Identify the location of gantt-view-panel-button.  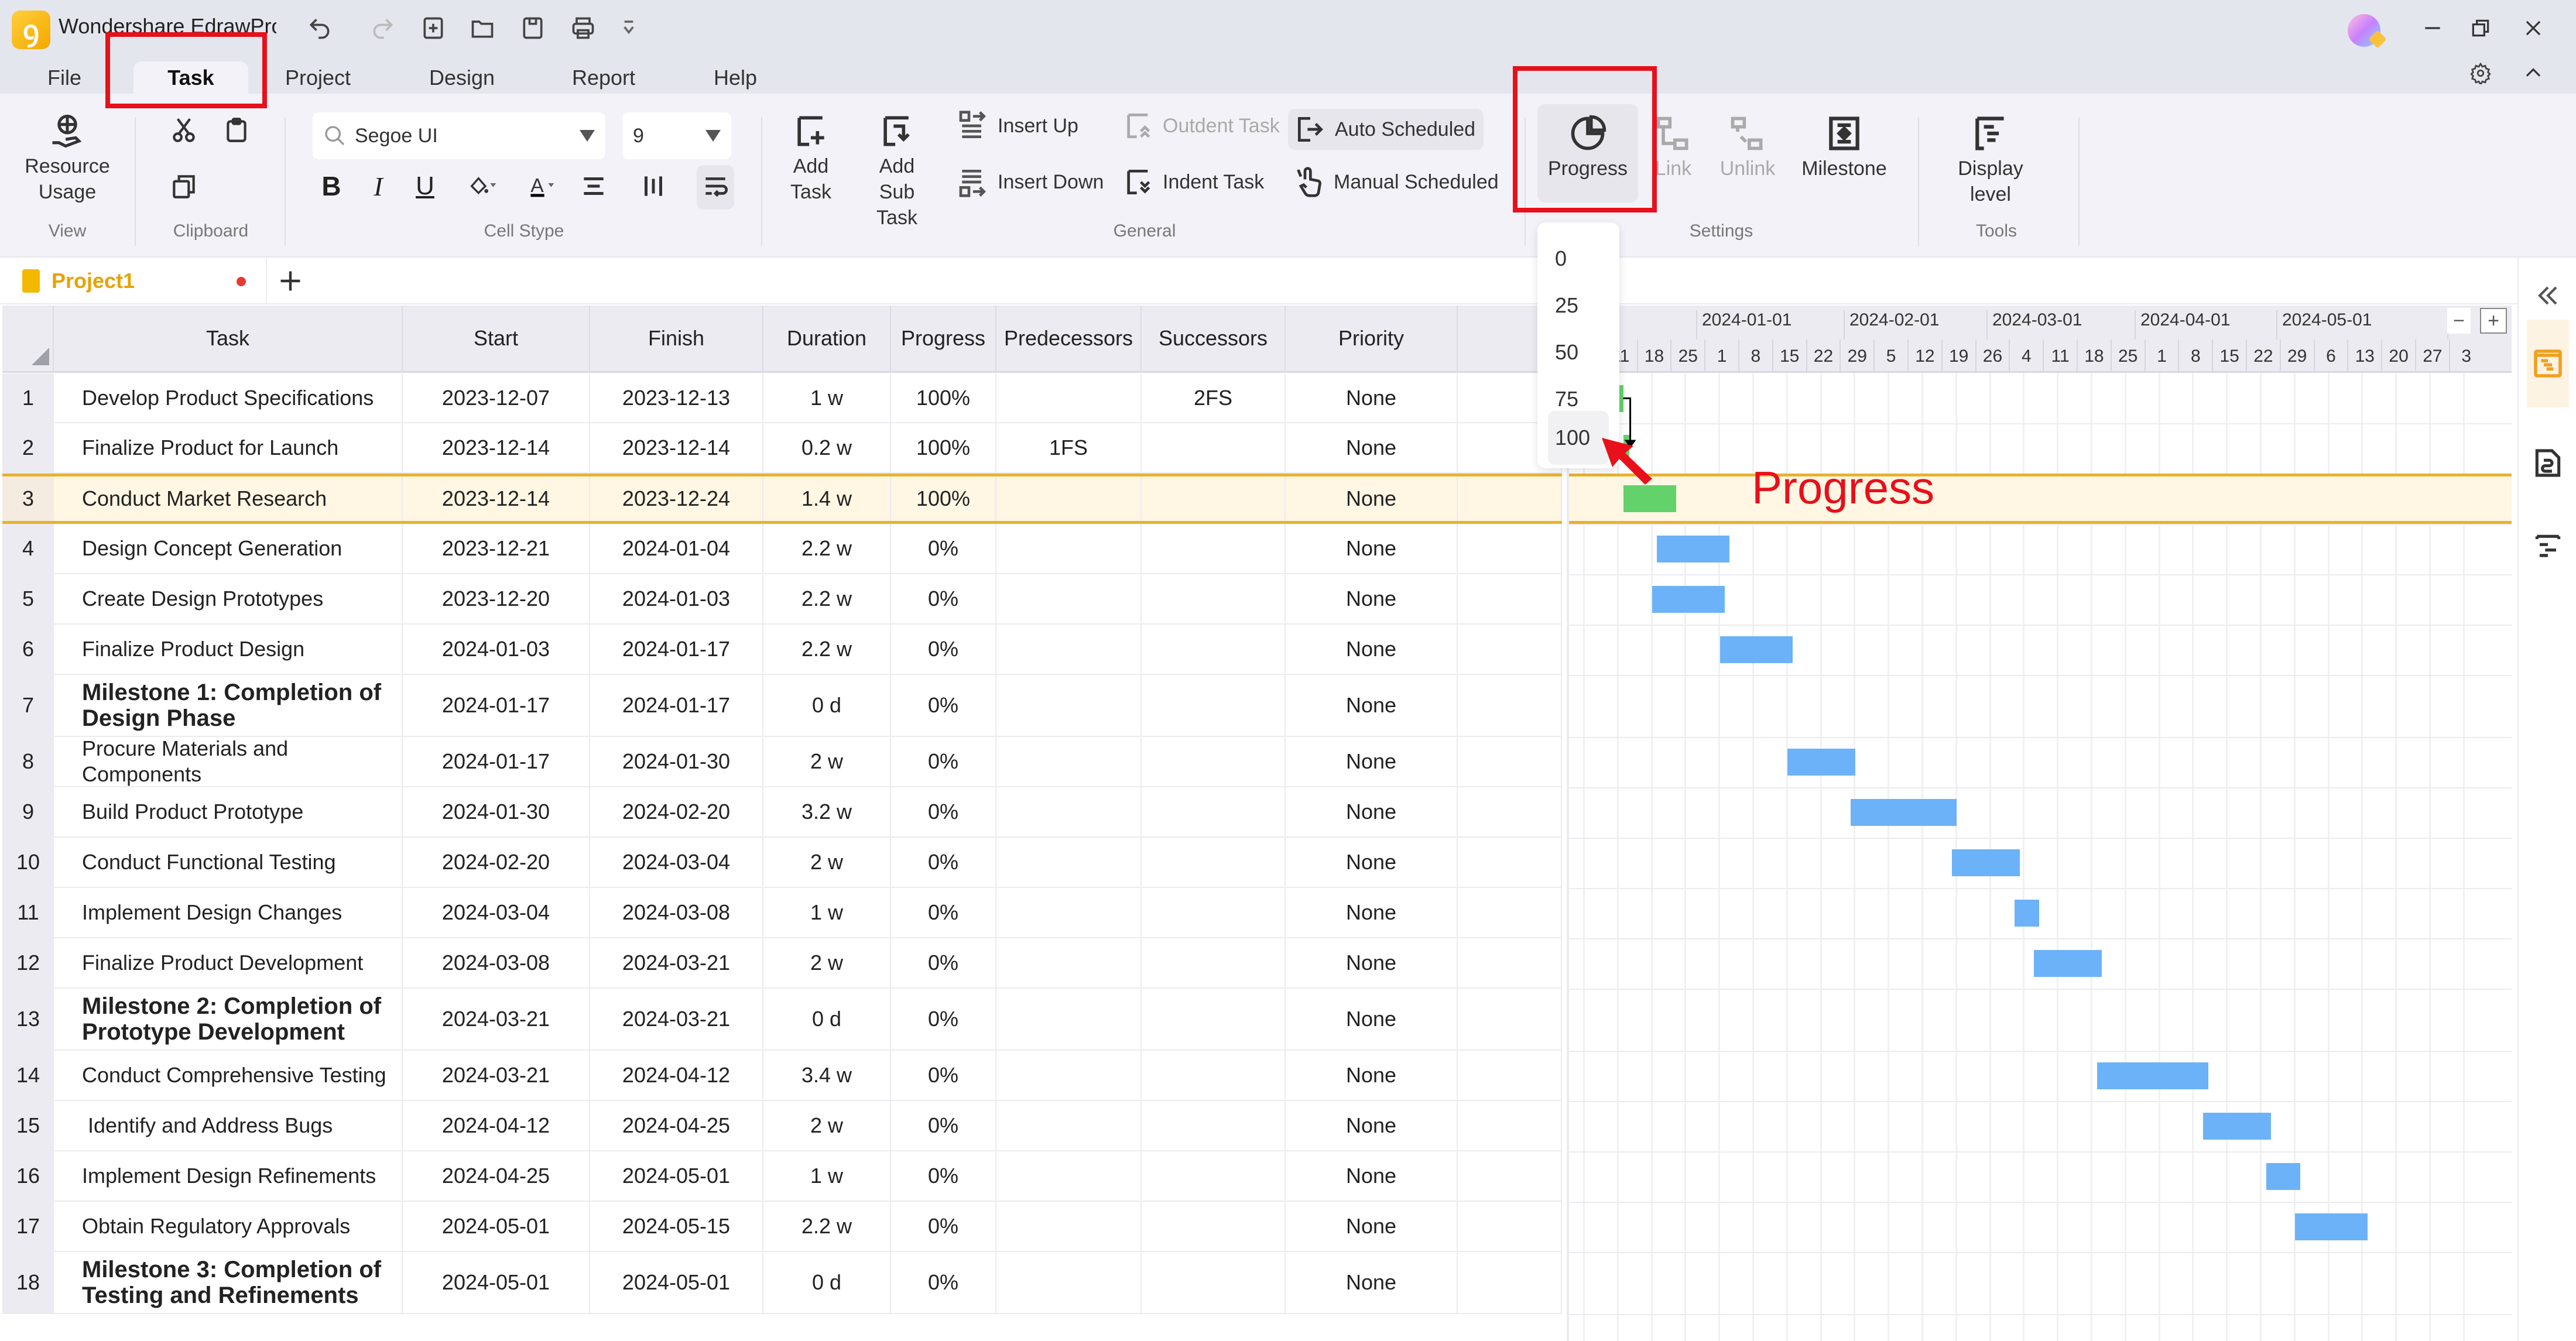
(2548, 363).